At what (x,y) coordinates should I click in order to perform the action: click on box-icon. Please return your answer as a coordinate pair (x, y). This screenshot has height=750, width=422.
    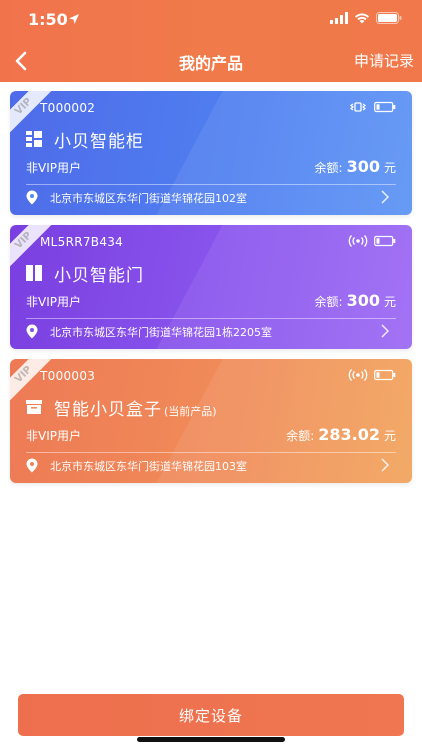
    Looking at the image, I should click on (34, 407).